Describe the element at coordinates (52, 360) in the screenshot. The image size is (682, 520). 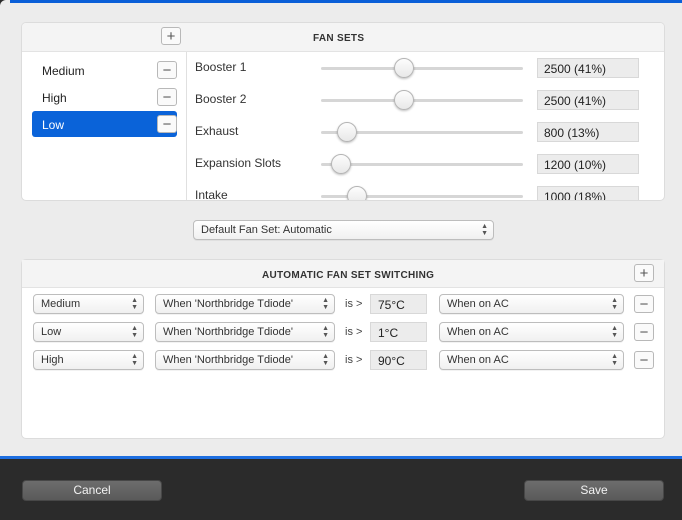
I see `rule-fan-set-value: High` at that location.